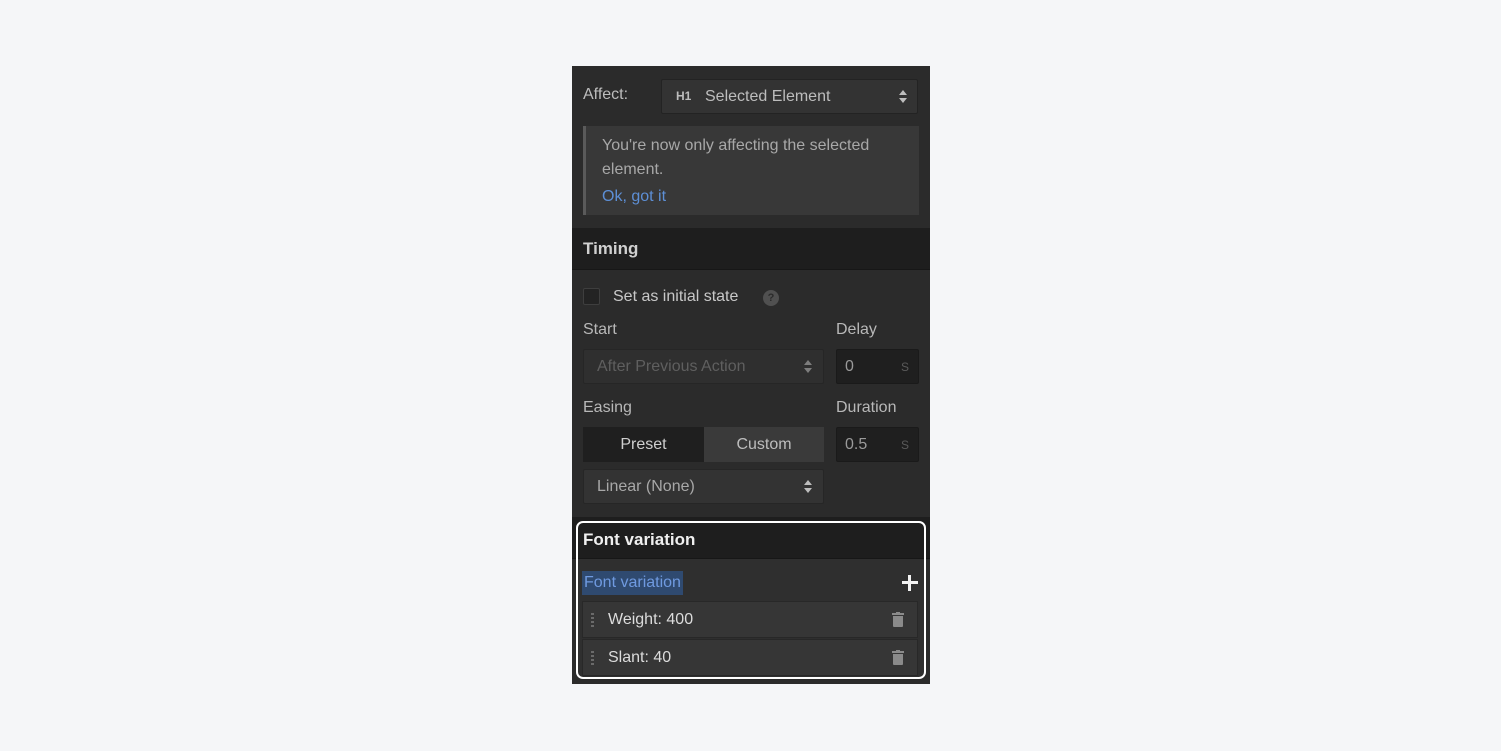  I want to click on start-value: After Previous Action, so click(671, 366).